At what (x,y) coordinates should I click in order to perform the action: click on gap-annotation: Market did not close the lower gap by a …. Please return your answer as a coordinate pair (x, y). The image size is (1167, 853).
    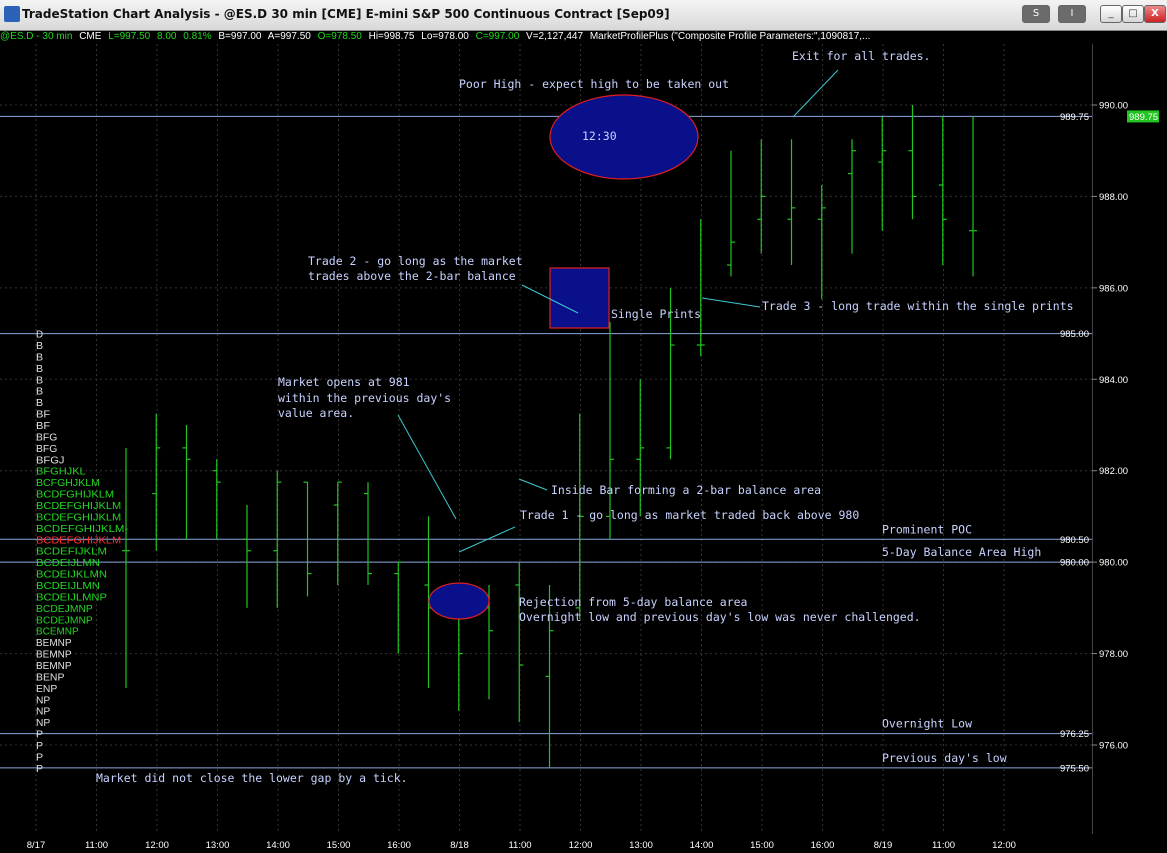
    Looking at the image, I should click on (252, 778).